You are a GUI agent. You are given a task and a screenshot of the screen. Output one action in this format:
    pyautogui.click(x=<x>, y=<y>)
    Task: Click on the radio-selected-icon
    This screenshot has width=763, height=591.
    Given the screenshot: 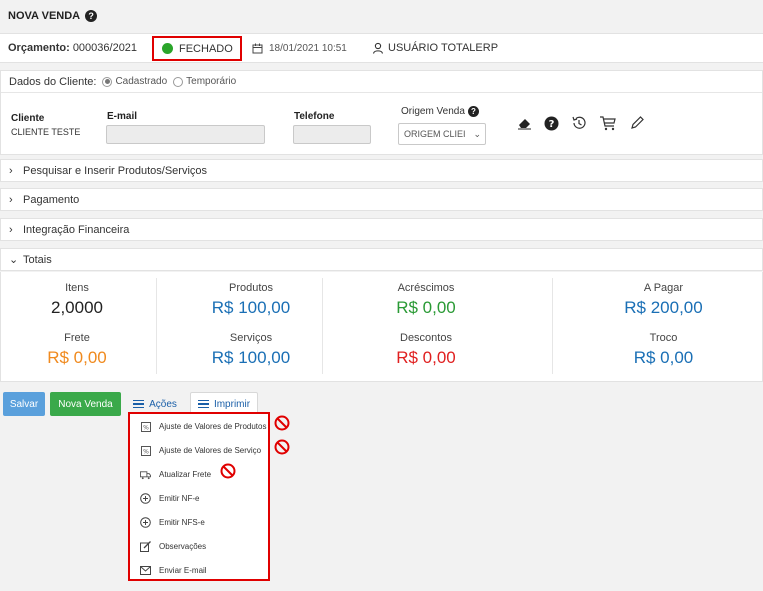 What is the action you would take?
    pyautogui.click(x=107, y=81)
    